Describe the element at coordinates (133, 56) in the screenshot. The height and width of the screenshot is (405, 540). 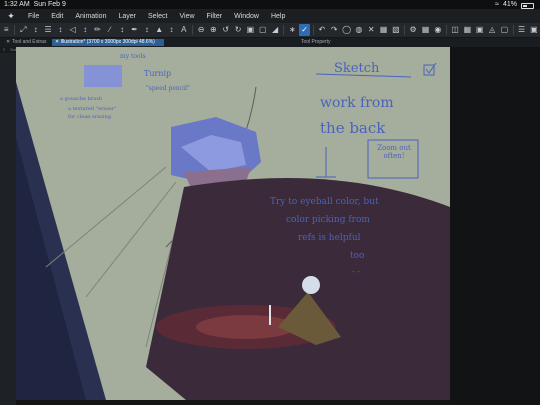
I see `note-my-tools: my tools` at that location.